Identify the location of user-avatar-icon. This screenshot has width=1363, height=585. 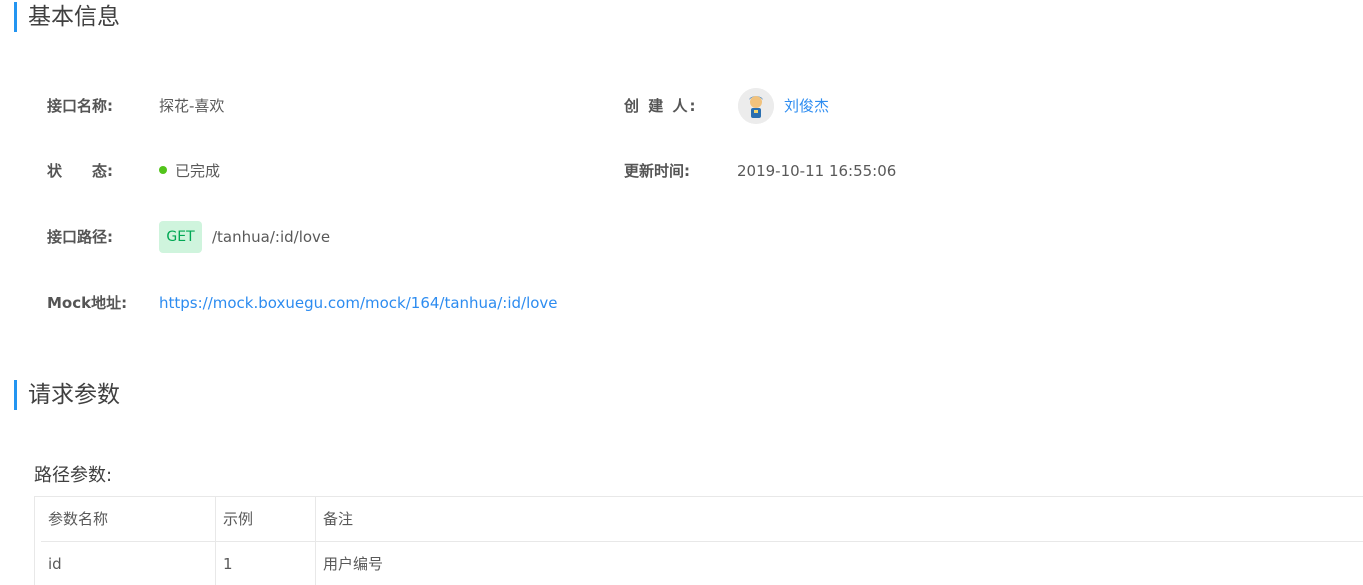
(756, 106).